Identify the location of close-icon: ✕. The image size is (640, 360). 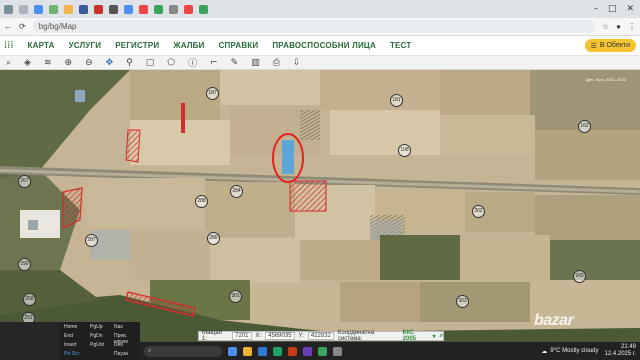
(630, 9).